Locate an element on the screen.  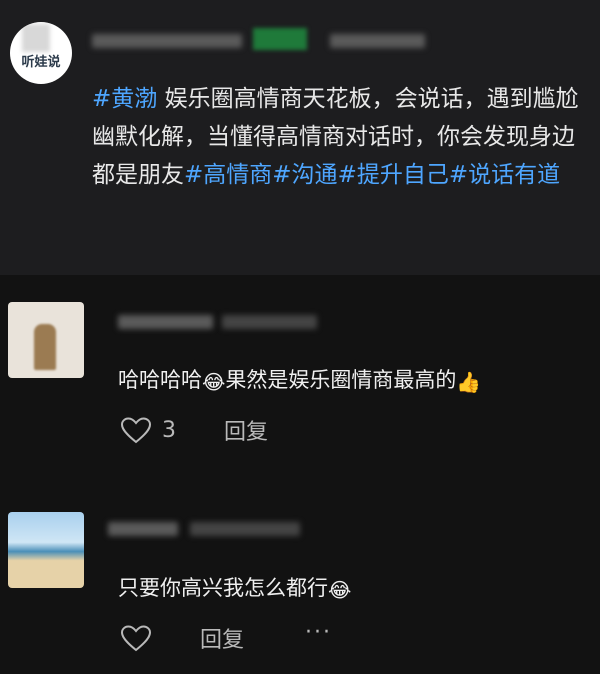
avatar-text: 听娃说 is located at coordinates (41, 62).